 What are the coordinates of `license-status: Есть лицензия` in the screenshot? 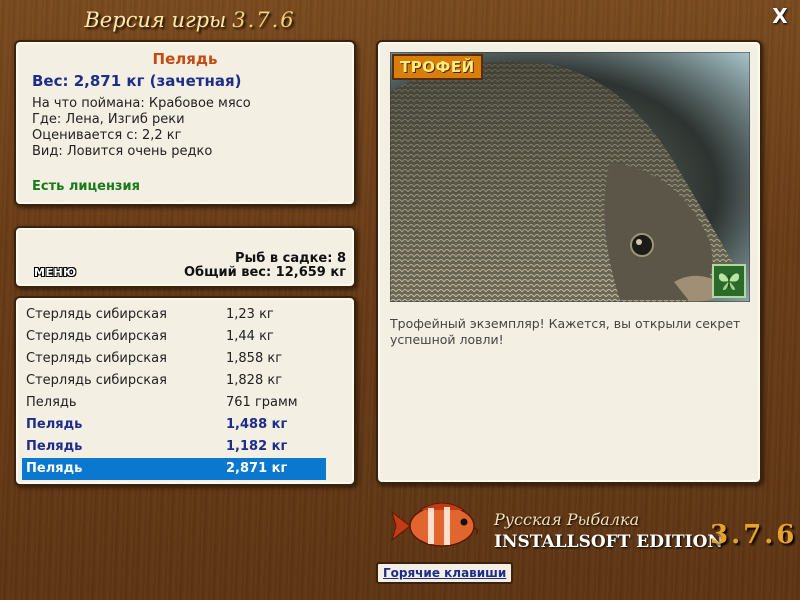 It's located at (86, 186).